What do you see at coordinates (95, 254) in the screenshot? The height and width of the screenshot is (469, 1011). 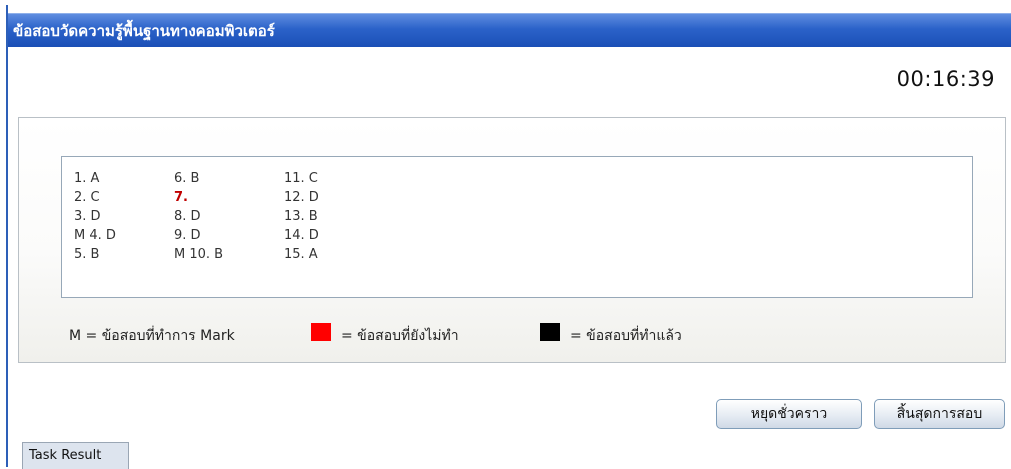 I see `answer-item: 5. B` at bounding box center [95, 254].